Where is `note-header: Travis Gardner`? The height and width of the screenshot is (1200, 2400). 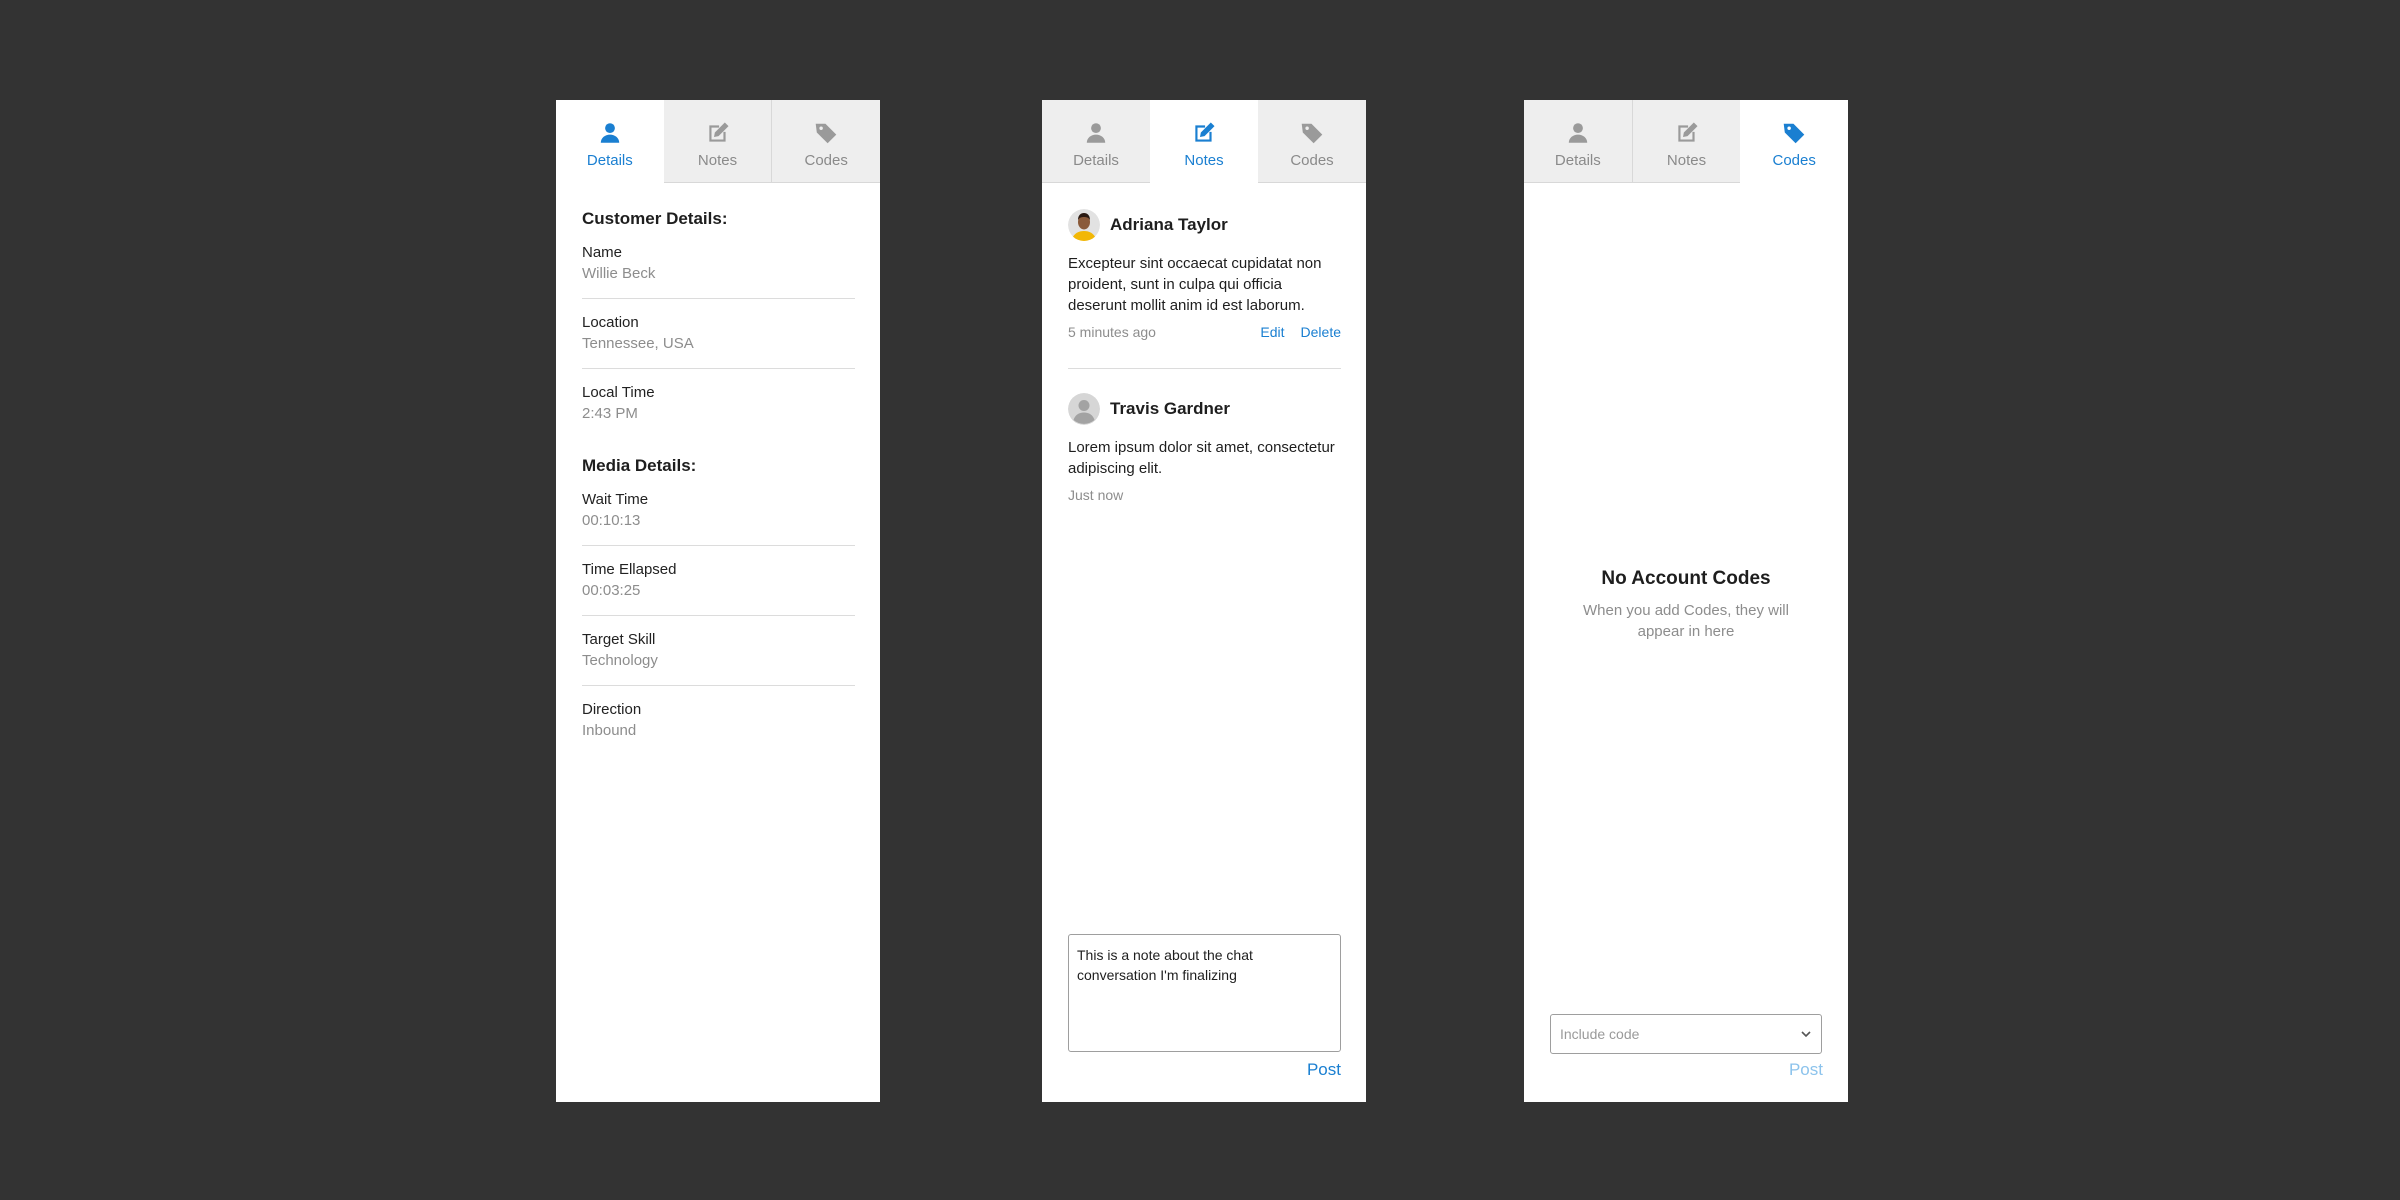 note-header: Travis Gardner is located at coordinates (1204, 409).